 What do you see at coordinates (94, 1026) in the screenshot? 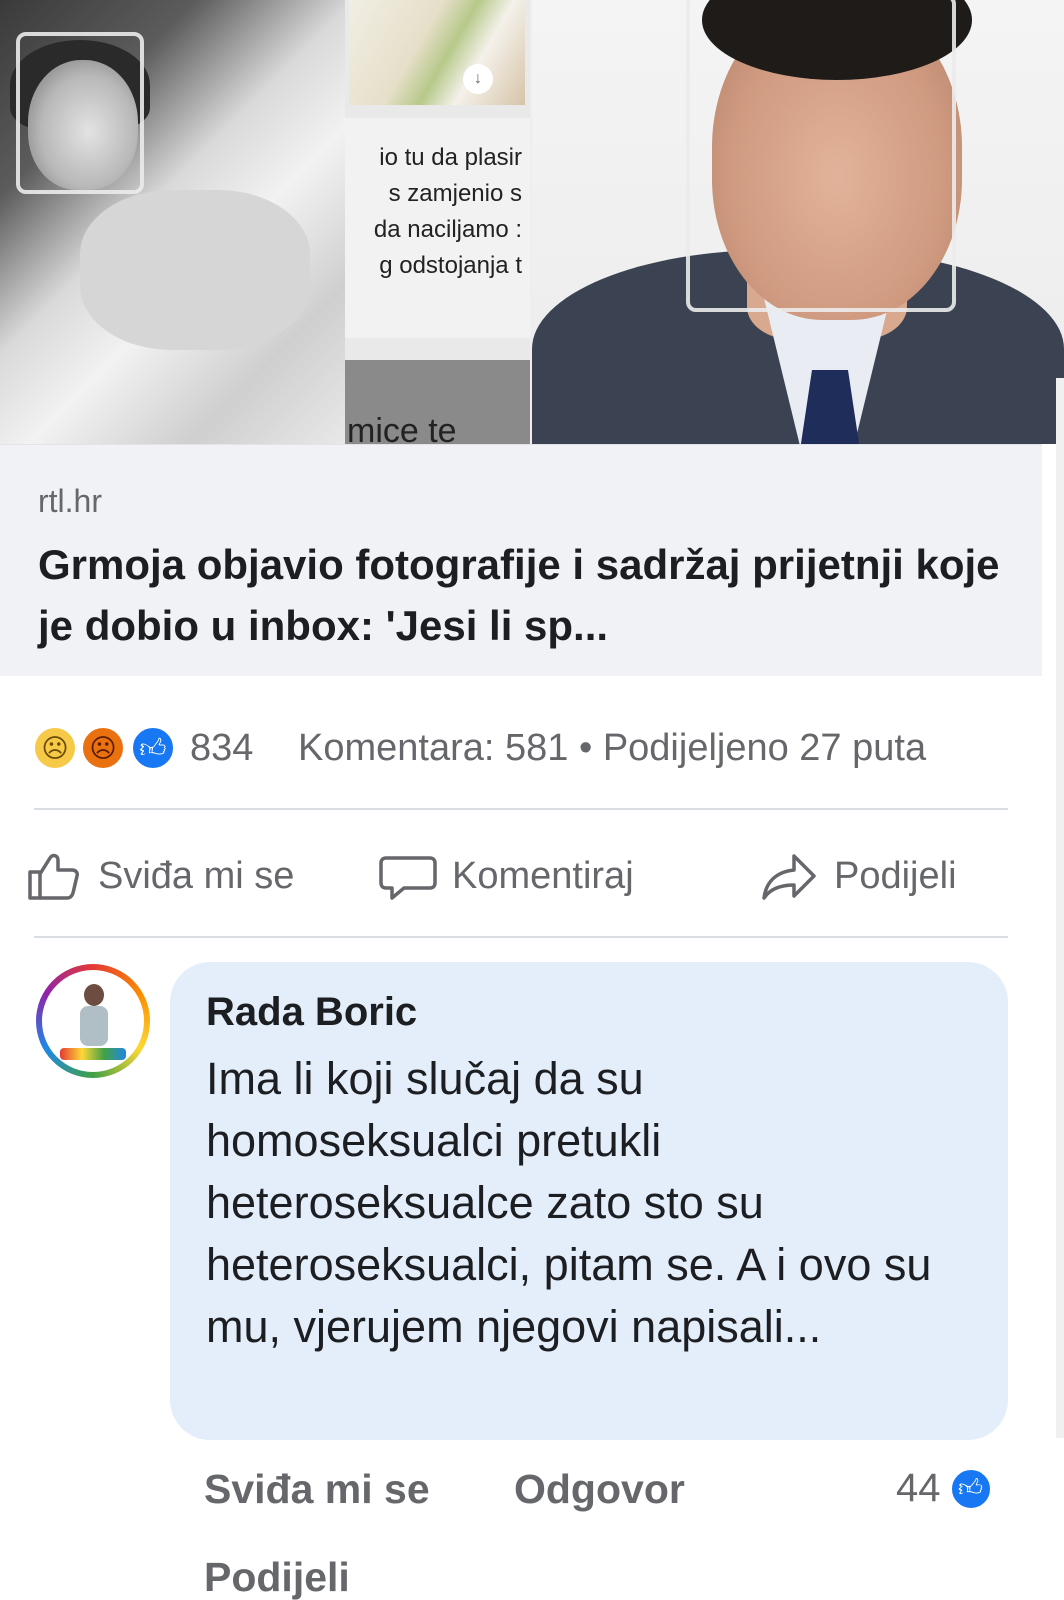
I see `avatar-figure-body` at bounding box center [94, 1026].